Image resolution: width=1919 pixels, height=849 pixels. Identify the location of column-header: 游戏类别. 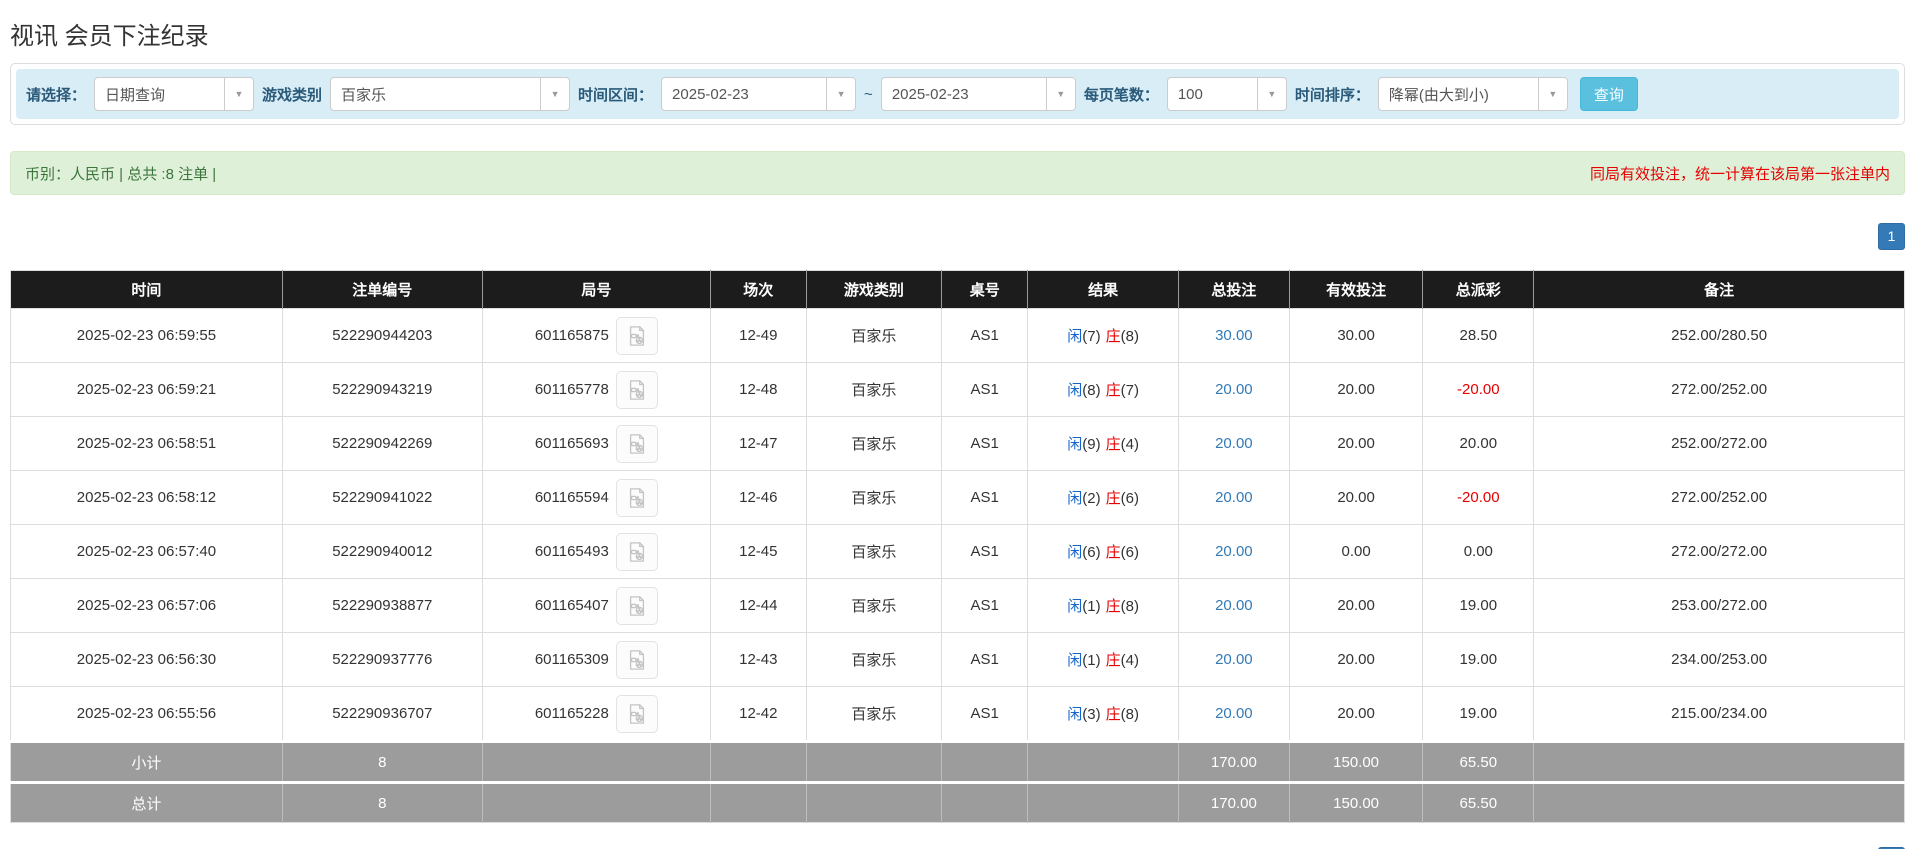
(874, 289).